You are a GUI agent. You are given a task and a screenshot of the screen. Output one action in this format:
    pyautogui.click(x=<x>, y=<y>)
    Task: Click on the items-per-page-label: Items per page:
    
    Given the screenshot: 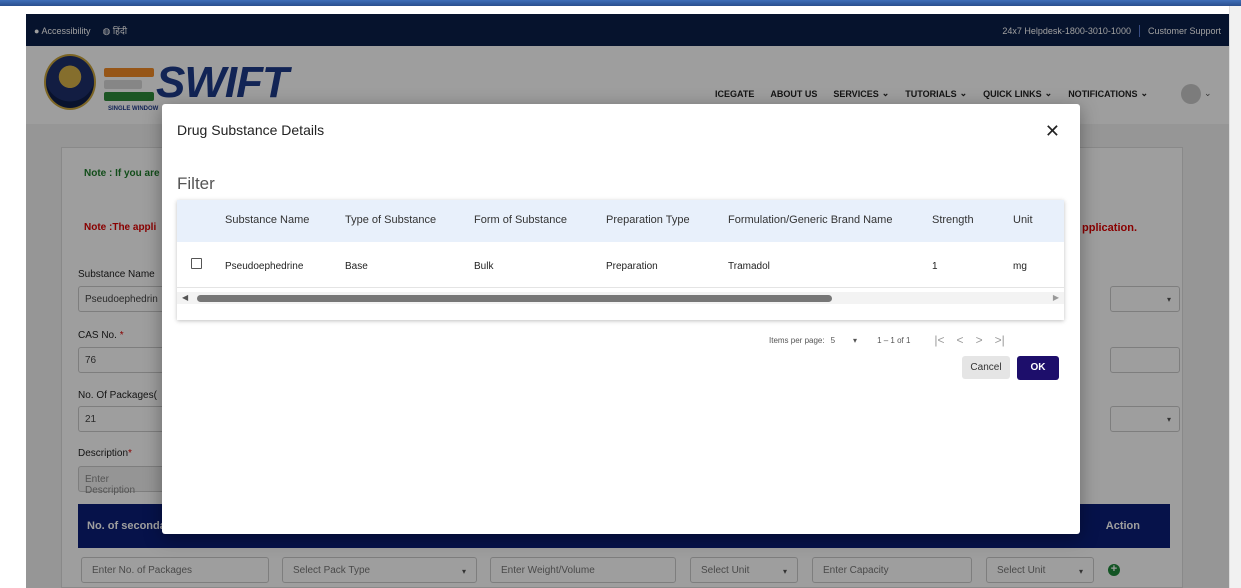 What is the action you would take?
    pyautogui.click(x=797, y=340)
    